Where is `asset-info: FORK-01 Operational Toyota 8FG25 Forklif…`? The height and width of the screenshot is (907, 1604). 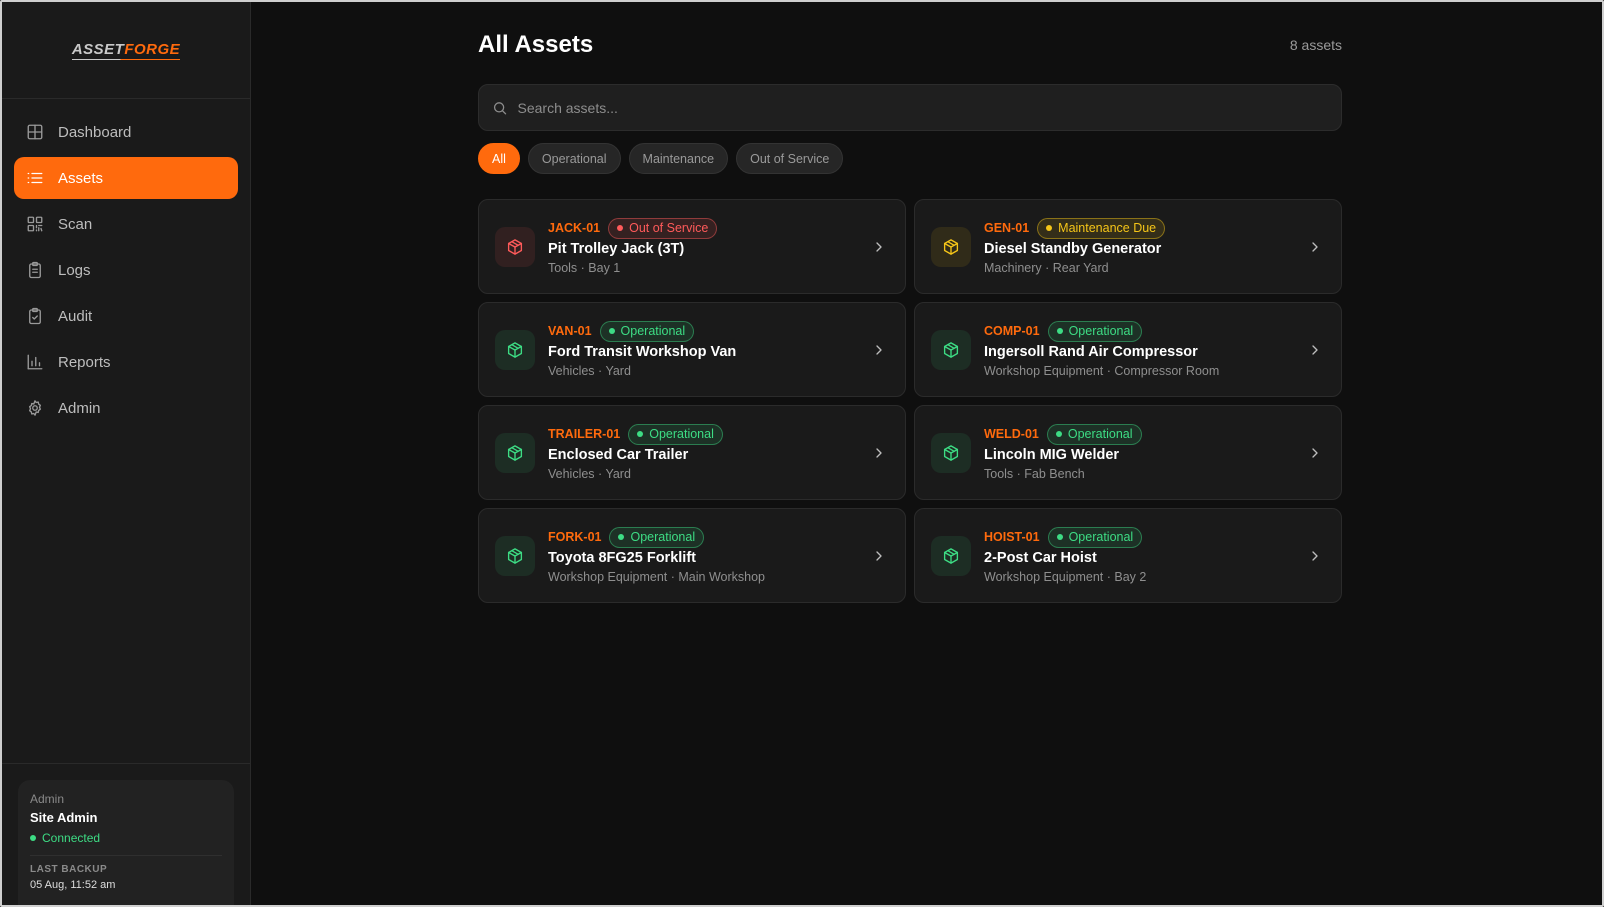 asset-info: FORK-01 Operational Toyota 8FG25 Forklif… is located at coordinates (709, 555).